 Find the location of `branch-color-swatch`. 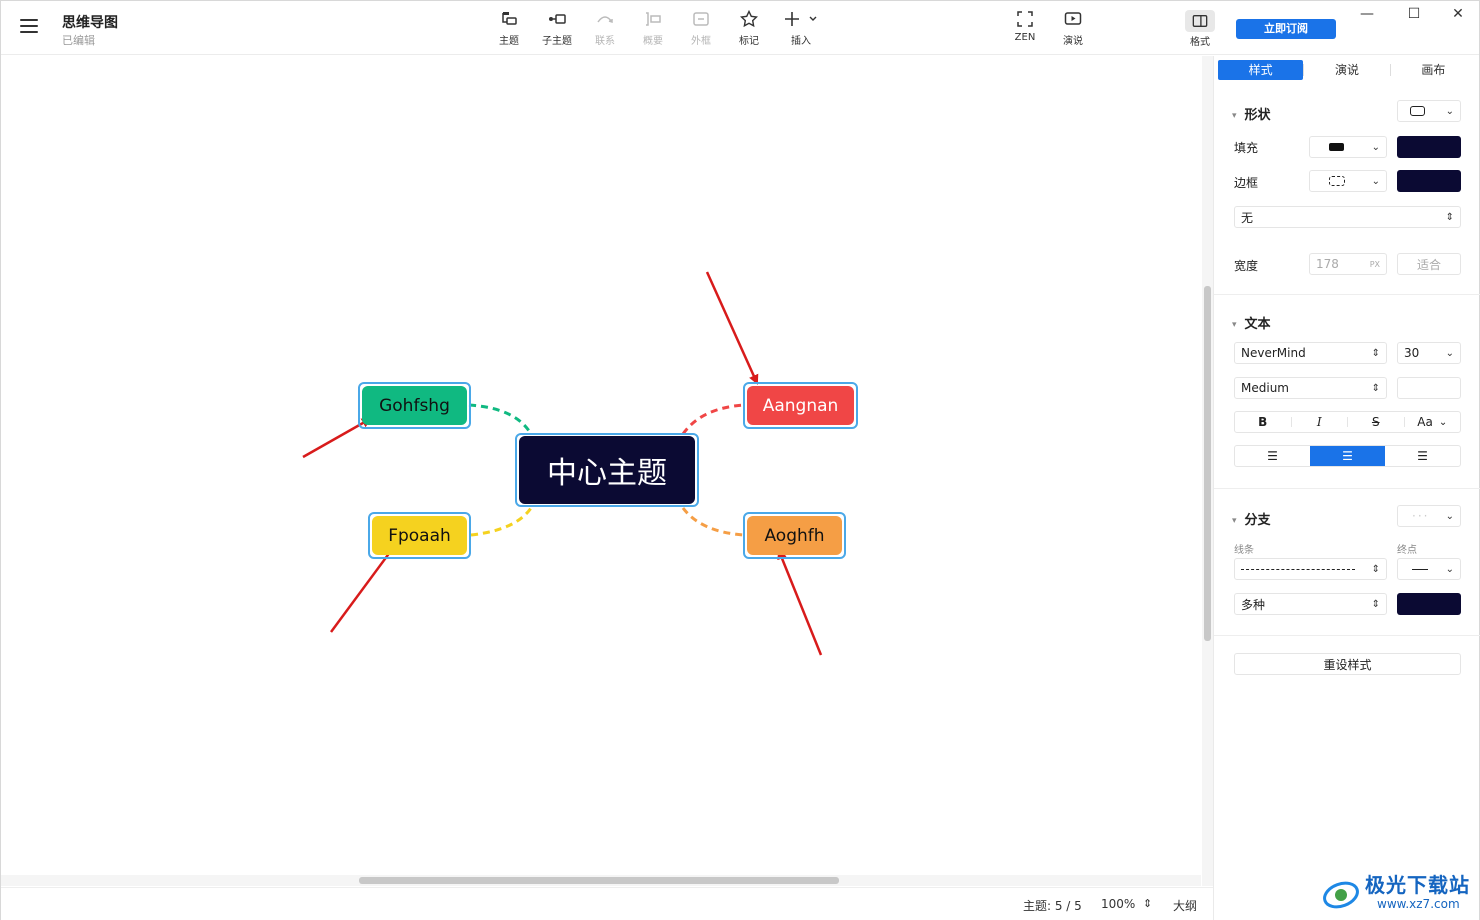

branch-color-swatch is located at coordinates (1429, 604).